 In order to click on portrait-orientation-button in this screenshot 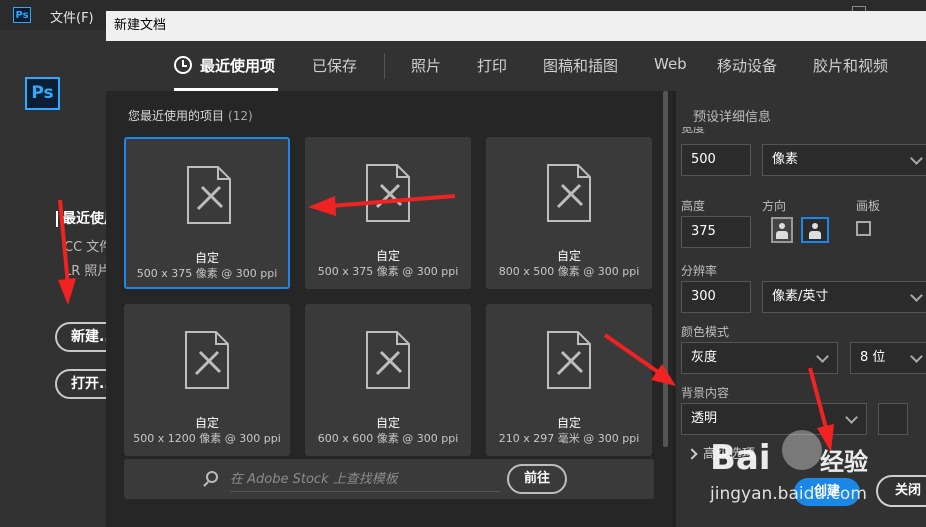, I will do `click(782, 230)`.